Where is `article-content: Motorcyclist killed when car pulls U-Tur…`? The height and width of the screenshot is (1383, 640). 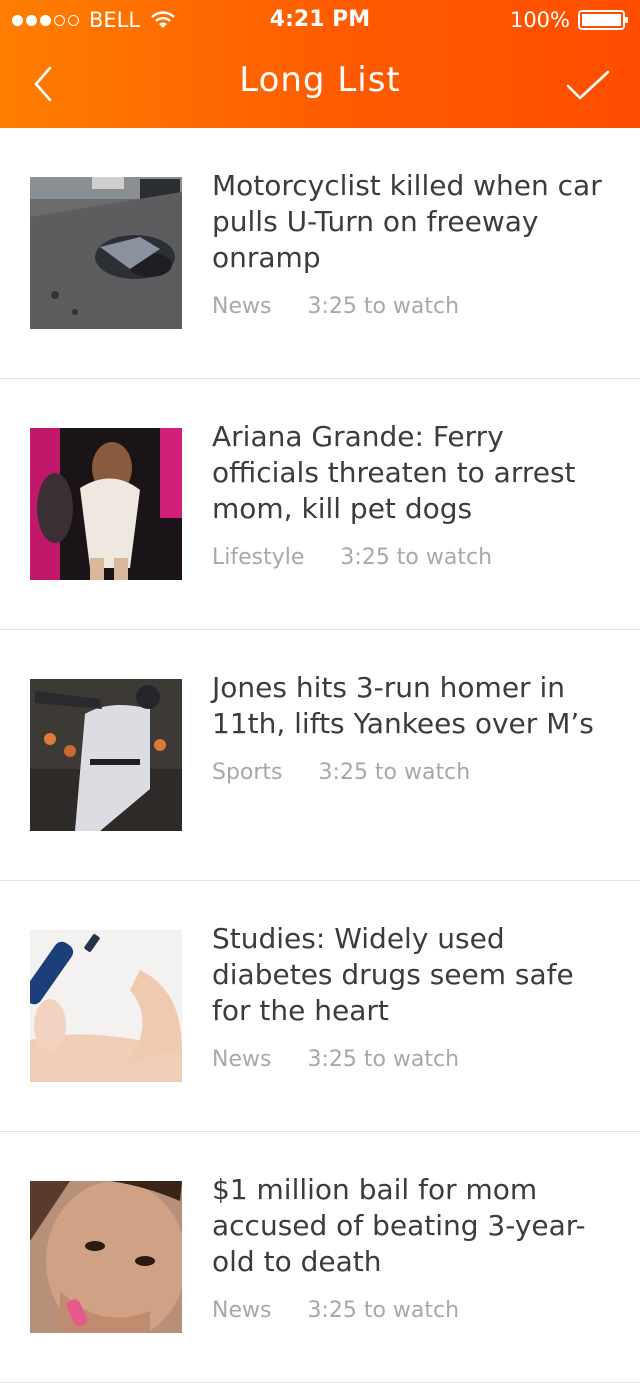 article-content: Motorcyclist killed when car pulls U-Tur… is located at coordinates (412, 243).